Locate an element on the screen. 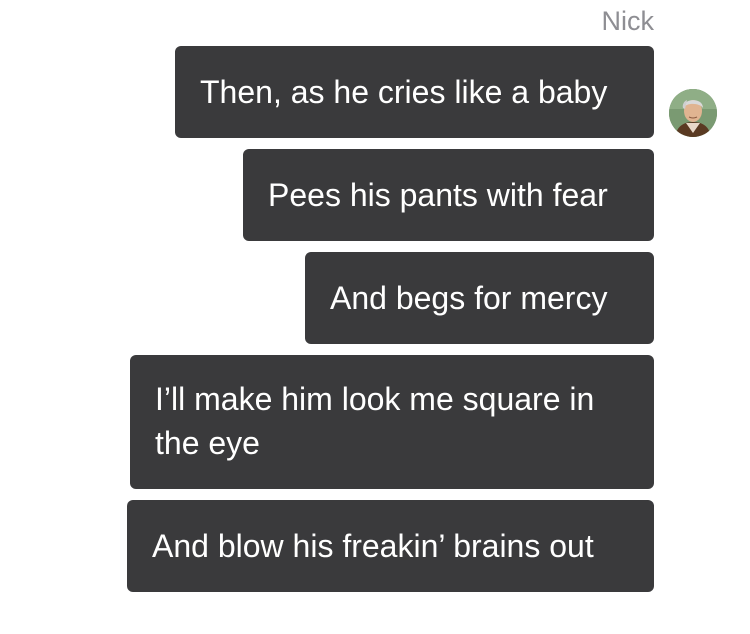 The width and height of the screenshot is (750, 634). avatar-icon is located at coordinates (693, 113).